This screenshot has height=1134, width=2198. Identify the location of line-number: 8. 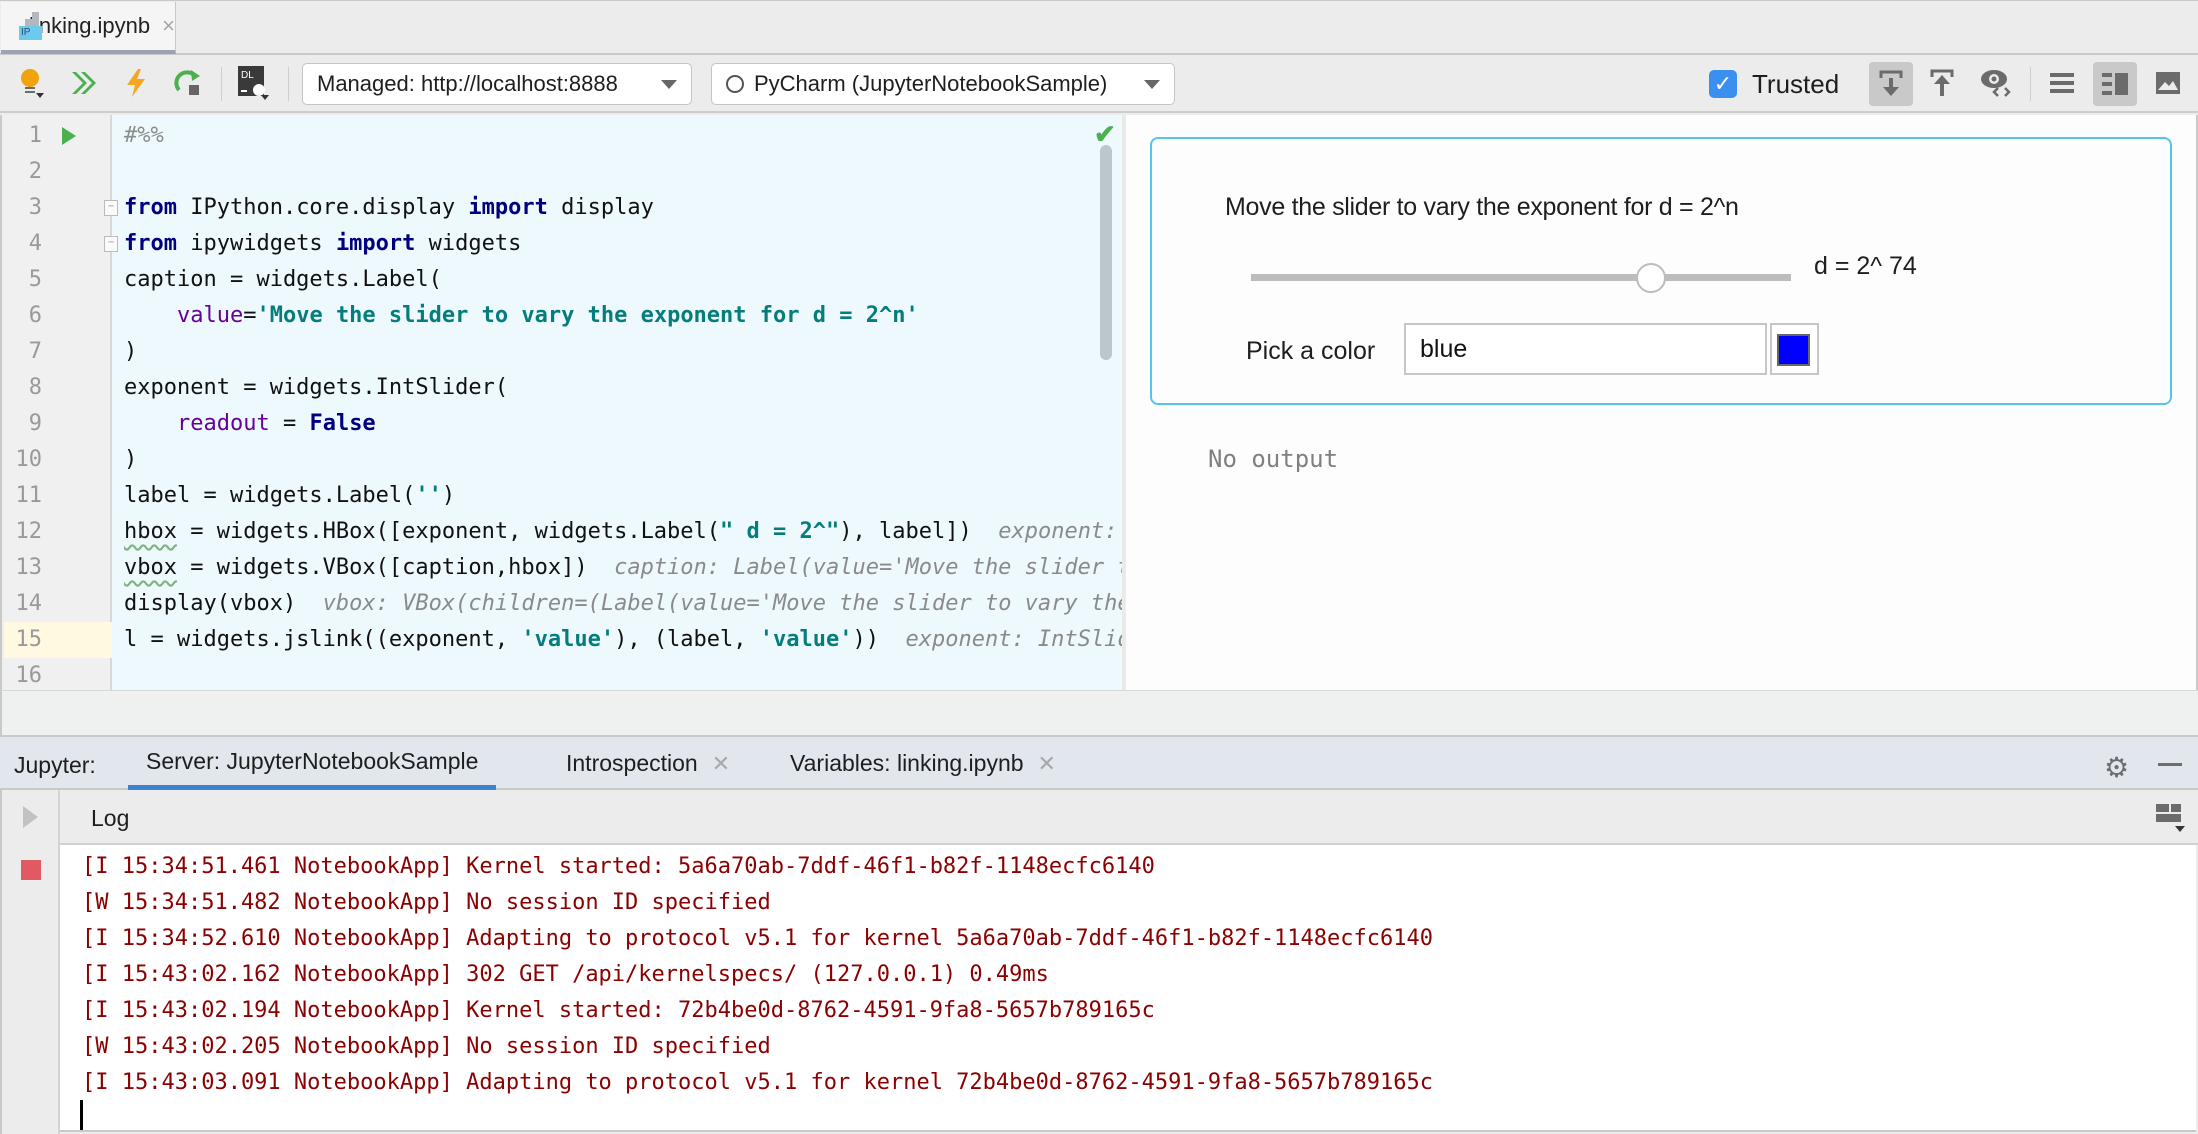
(35, 387).